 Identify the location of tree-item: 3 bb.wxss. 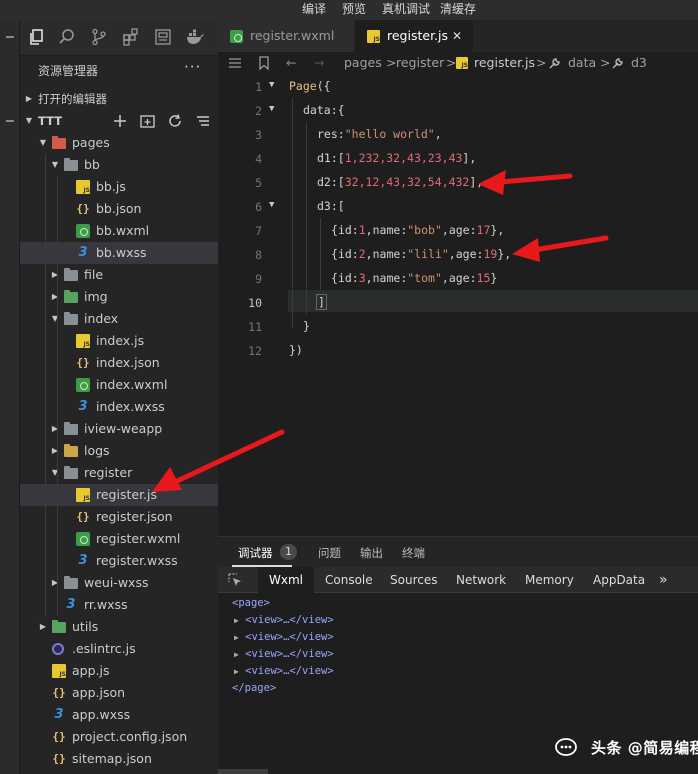
(119, 253).